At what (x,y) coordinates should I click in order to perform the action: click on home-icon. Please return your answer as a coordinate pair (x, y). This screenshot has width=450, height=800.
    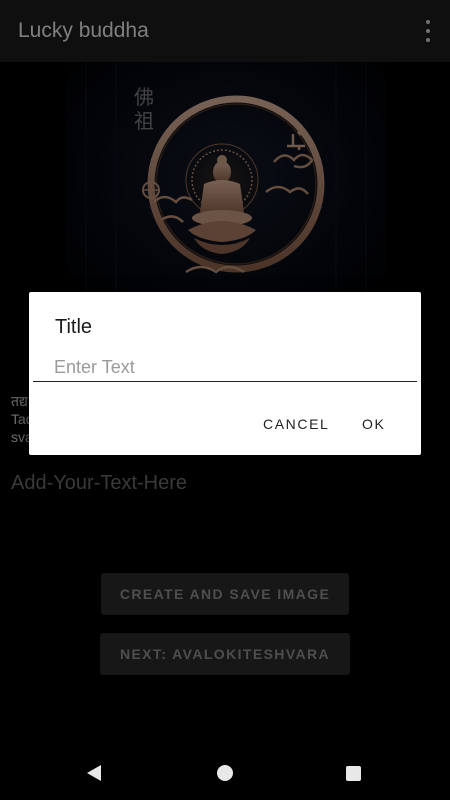
    Looking at the image, I should click on (225, 773).